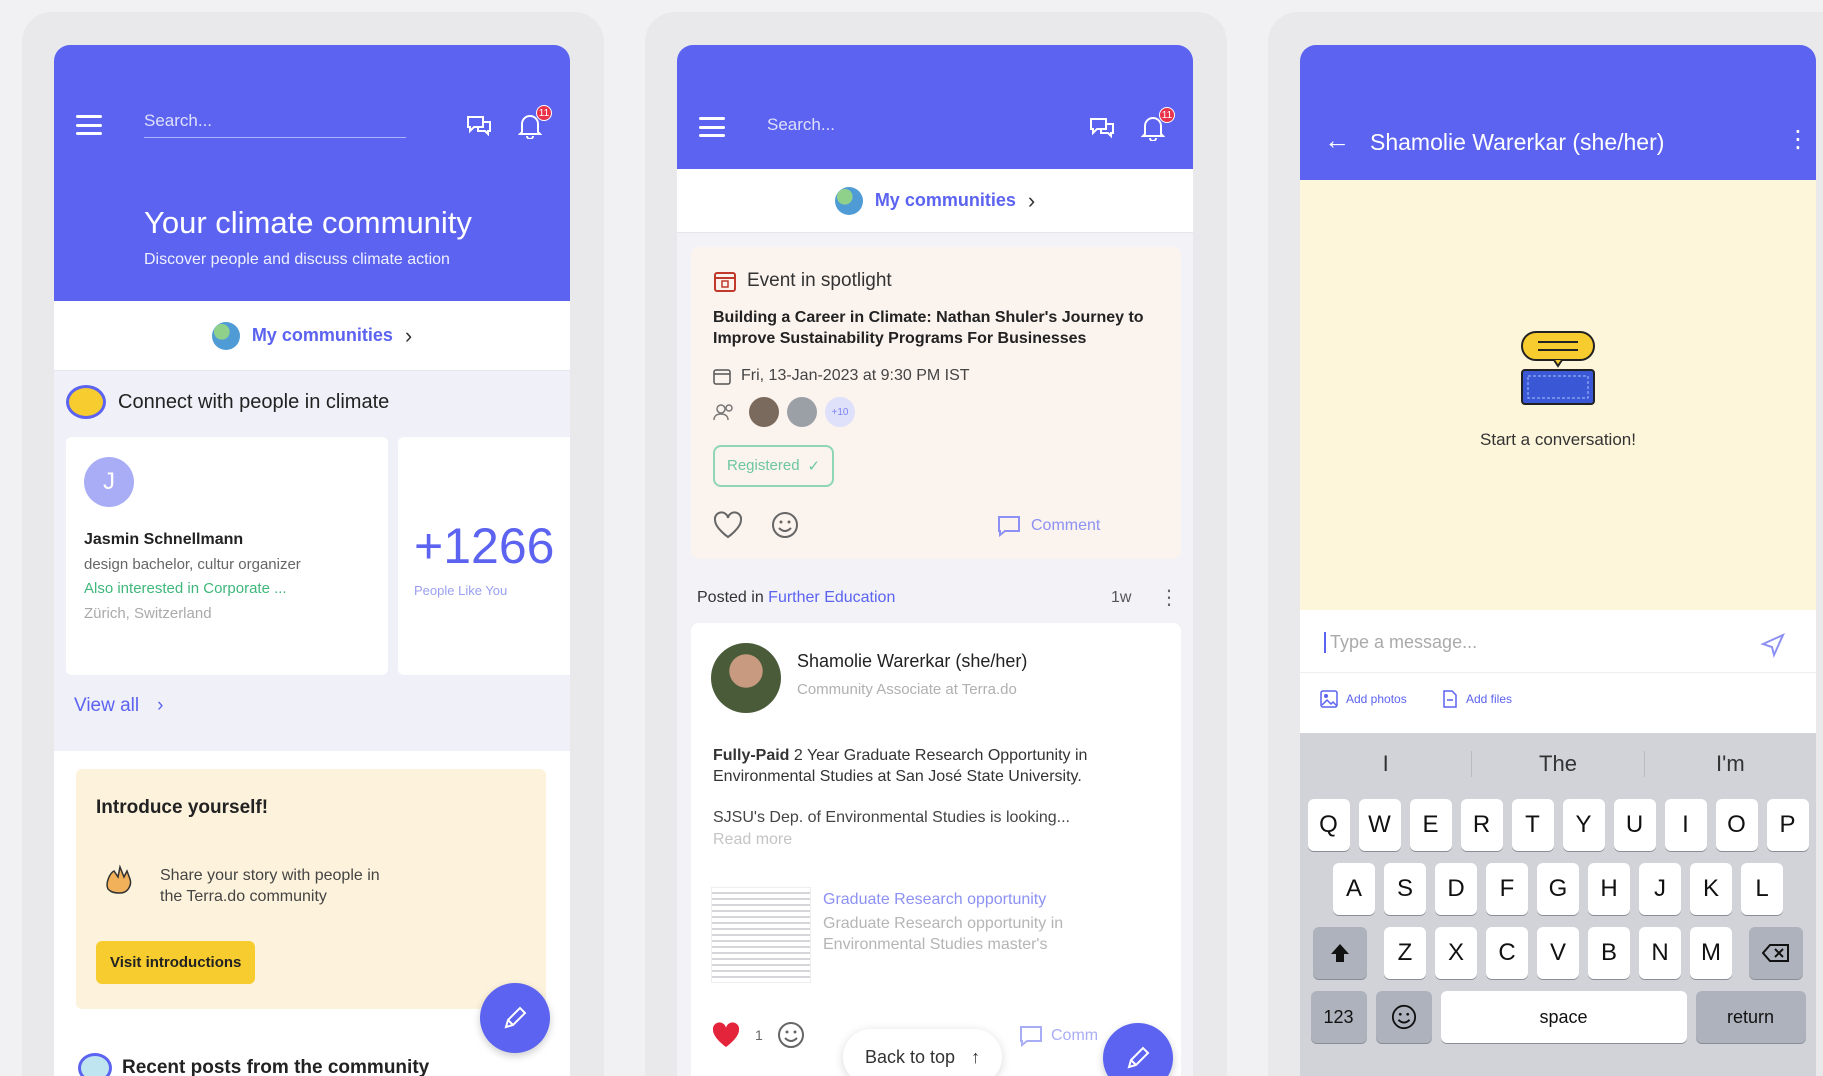 This screenshot has width=1823, height=1076. Describe the element at coordinates (515, 1018) in the screenshot. I see `compose-button` at that location.